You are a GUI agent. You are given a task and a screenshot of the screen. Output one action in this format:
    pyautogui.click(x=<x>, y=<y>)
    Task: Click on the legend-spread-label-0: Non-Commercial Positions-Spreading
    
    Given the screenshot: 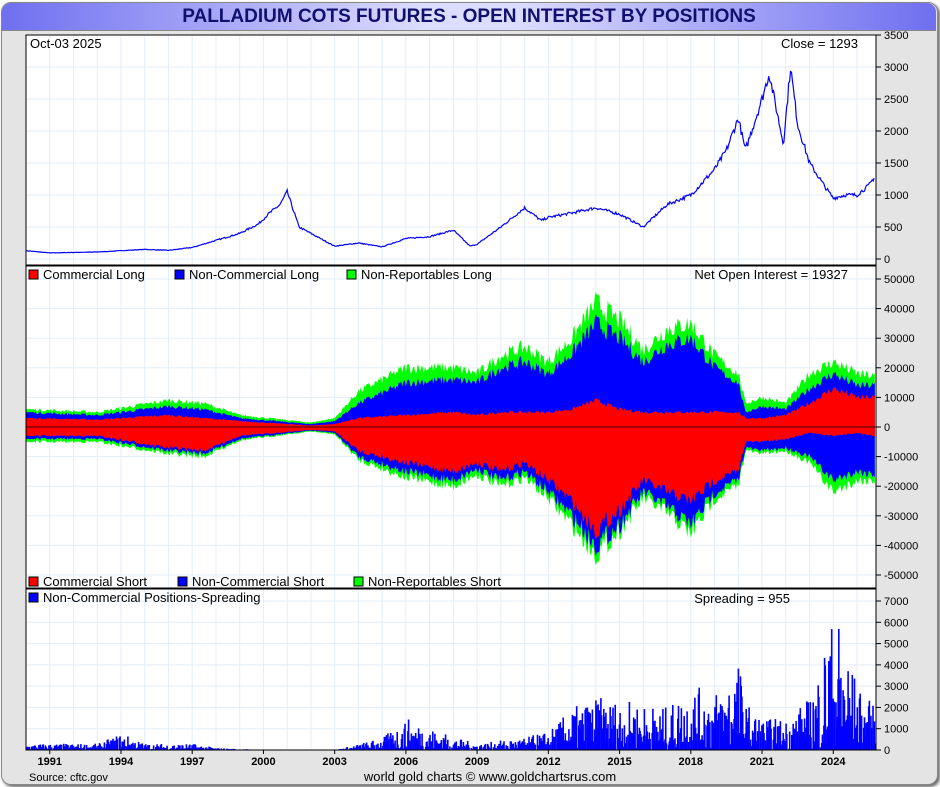 What is the action you would take?
    pyautogui.click(x=151, y=597)
    